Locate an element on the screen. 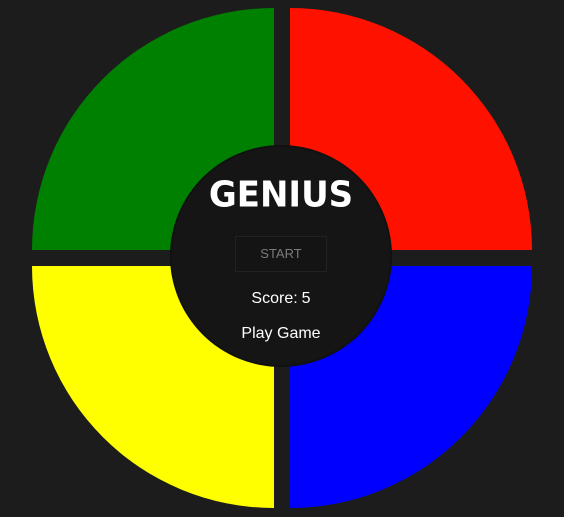 The height and width of the screenshot is (517, 564). score-display: Score: 5 is located at coordinates (281, 299).